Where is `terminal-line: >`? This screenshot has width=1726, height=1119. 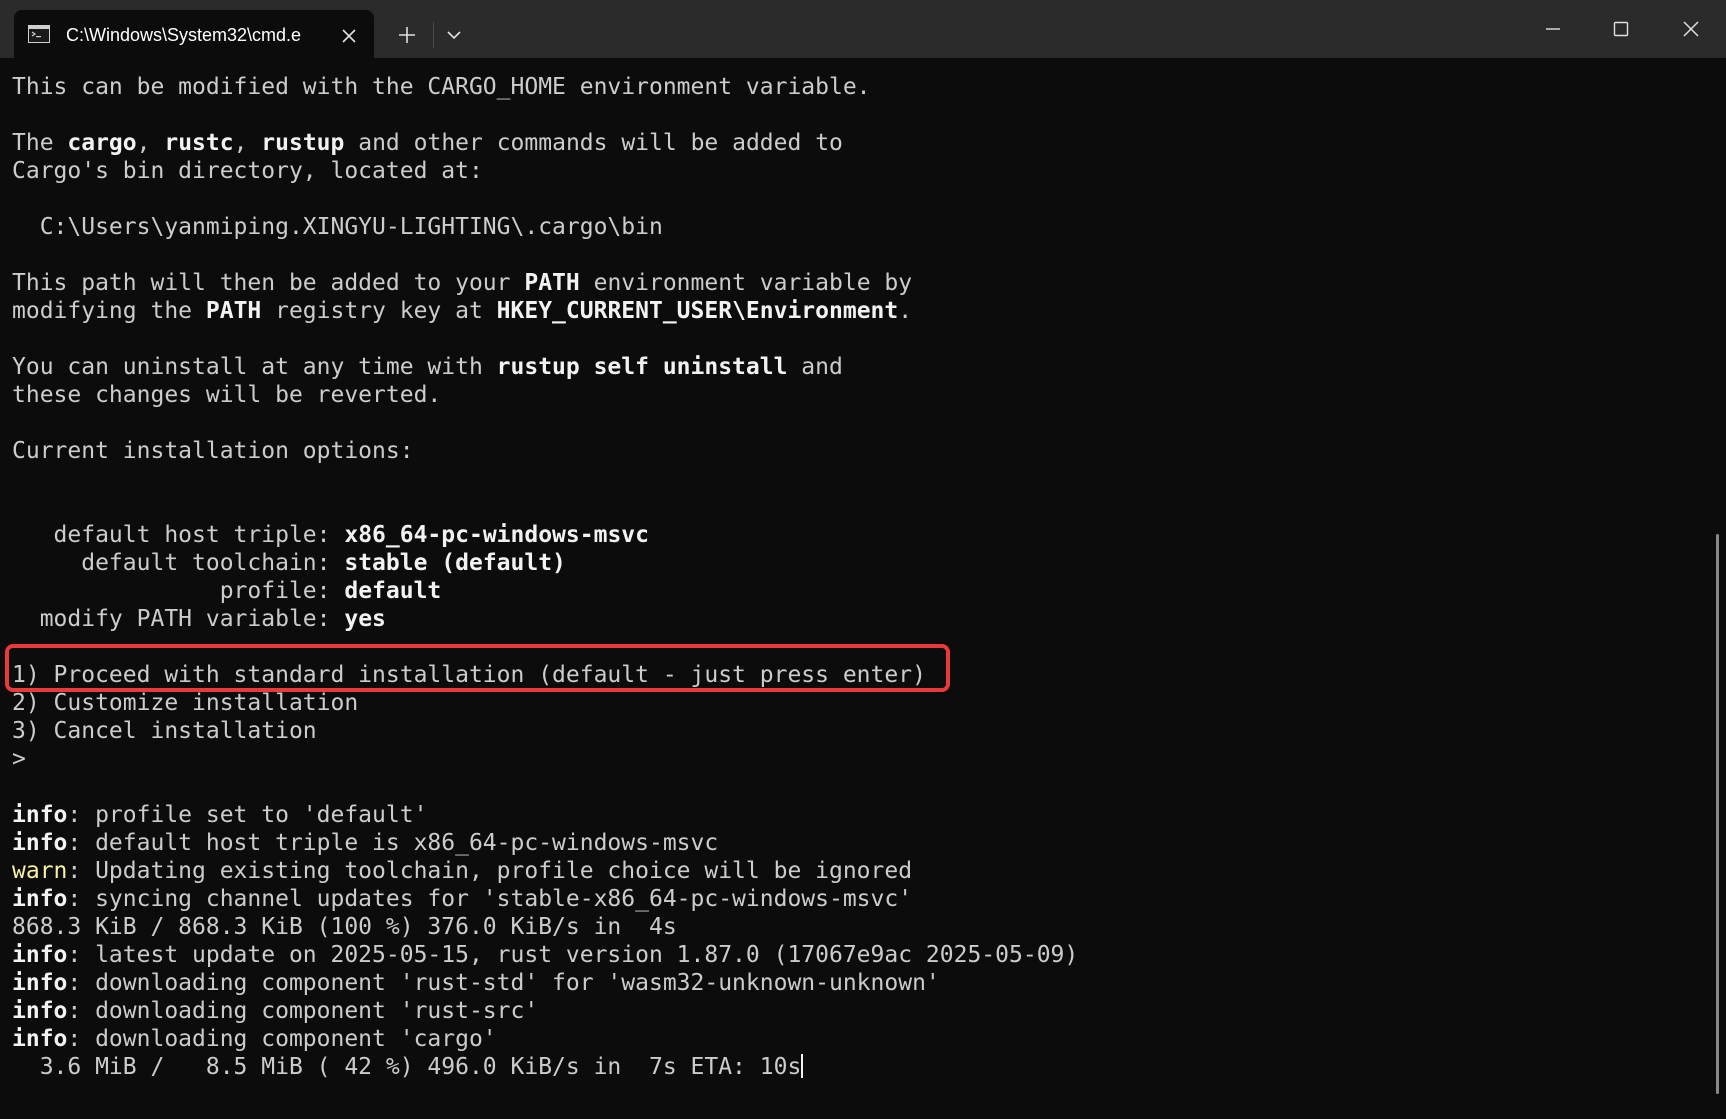 terminal-line: > is located at coordinates (857, 759).